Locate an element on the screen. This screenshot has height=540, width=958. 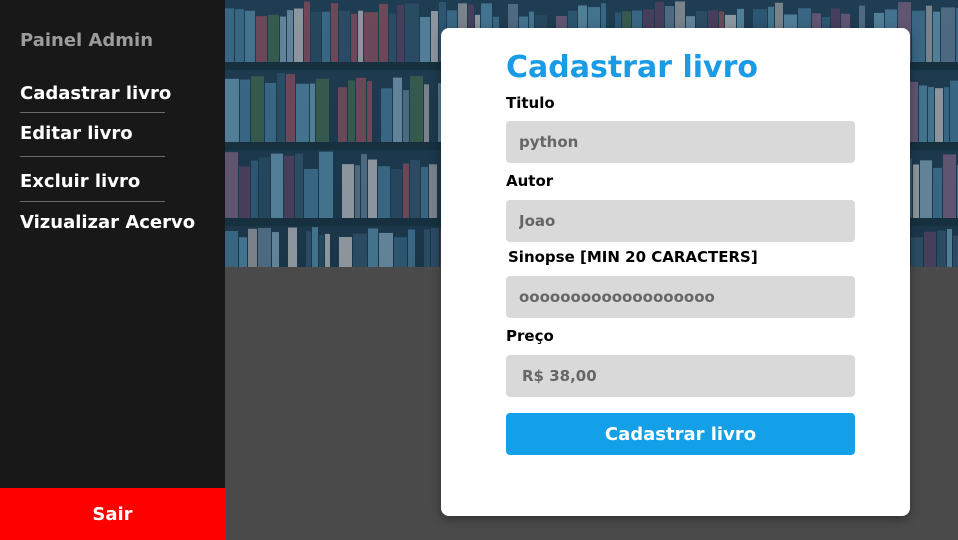
sidebar-item-excluir-livro: Excluir livro is located at coordinates (80, 181).